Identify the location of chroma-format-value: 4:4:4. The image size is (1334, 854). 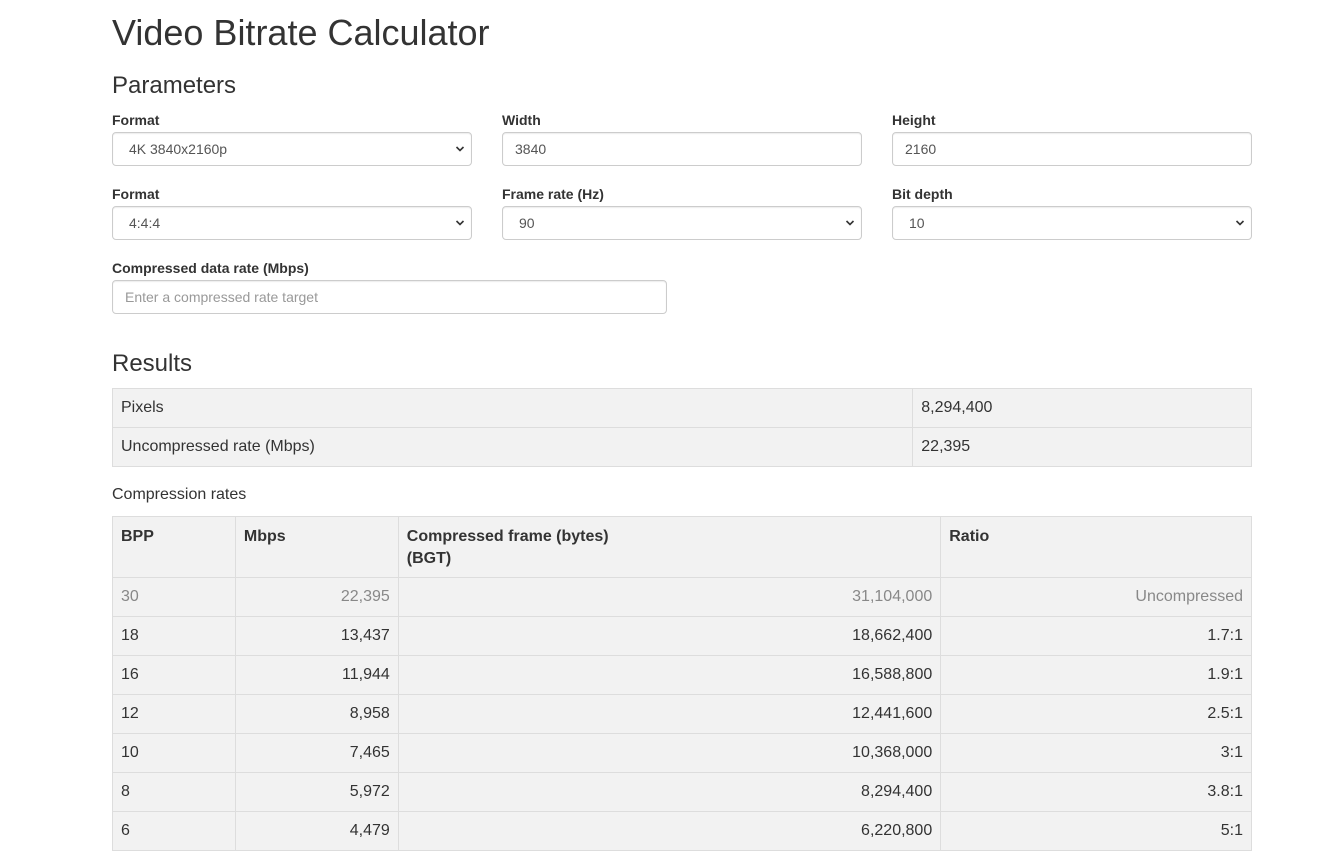
(145, 223).